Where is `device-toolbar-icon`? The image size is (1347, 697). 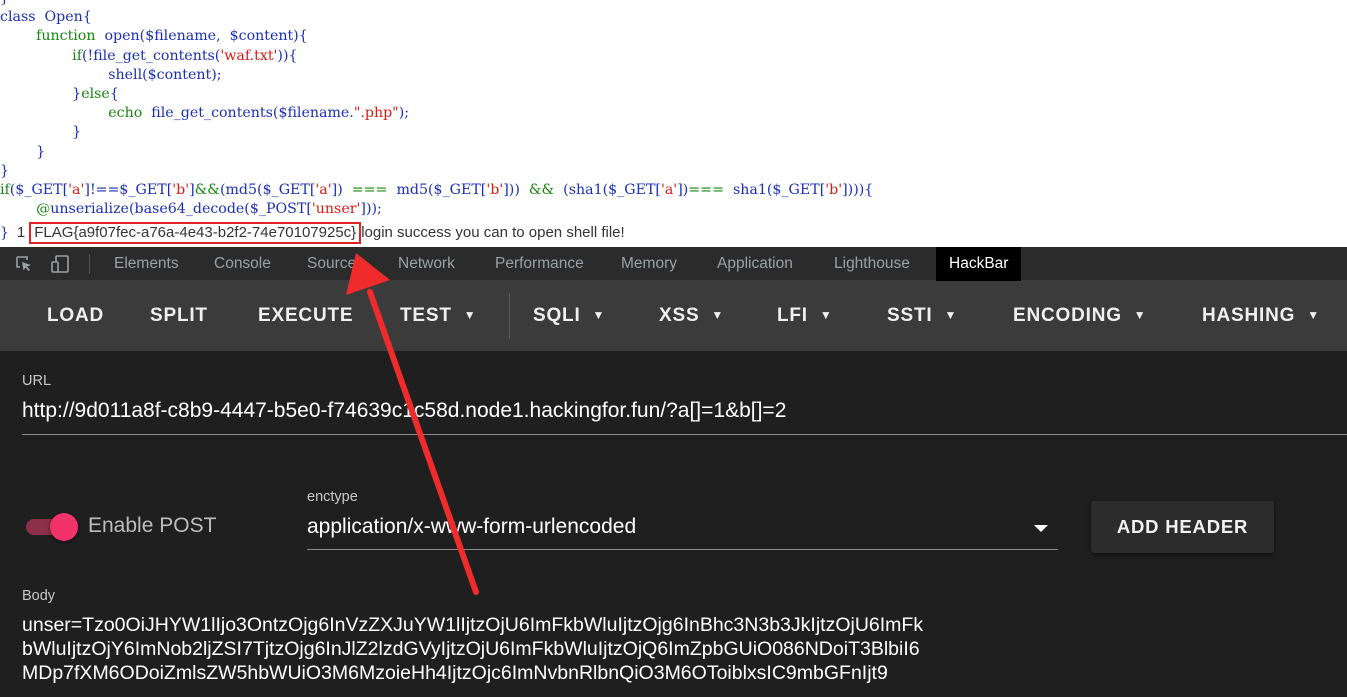
device-toolbar-icon is located at coordinates (60, 264).